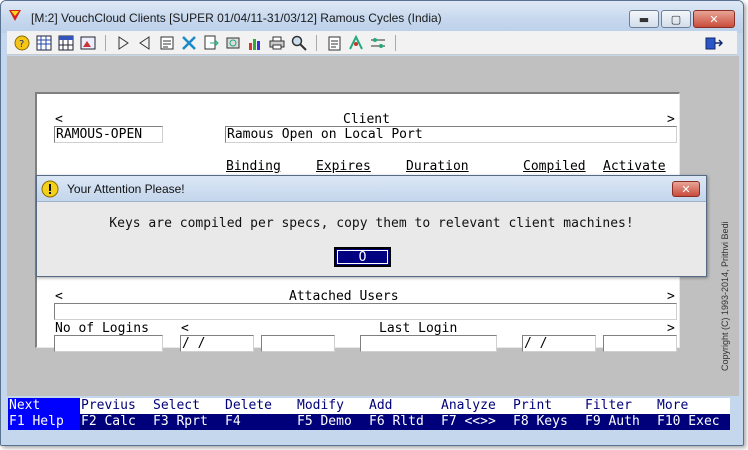  I want to click on settings-icon, so click(356, 43).